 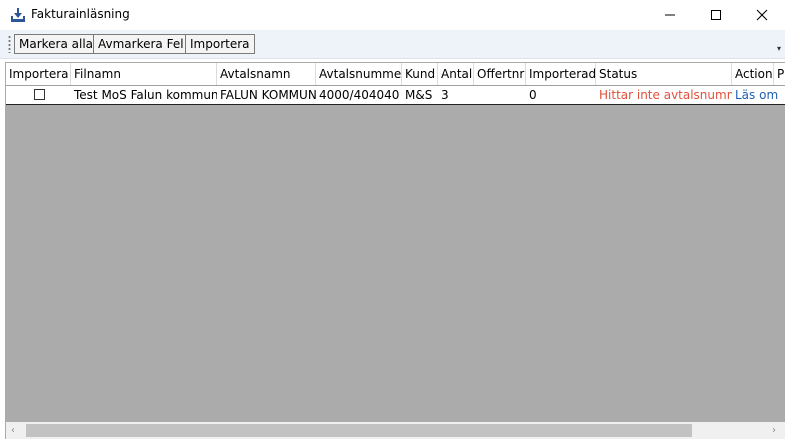 What do you see at coordinates (13, 430) in the screenshot?
I see `scroll-left-icon: ‹` at bounding box center [13, 430].